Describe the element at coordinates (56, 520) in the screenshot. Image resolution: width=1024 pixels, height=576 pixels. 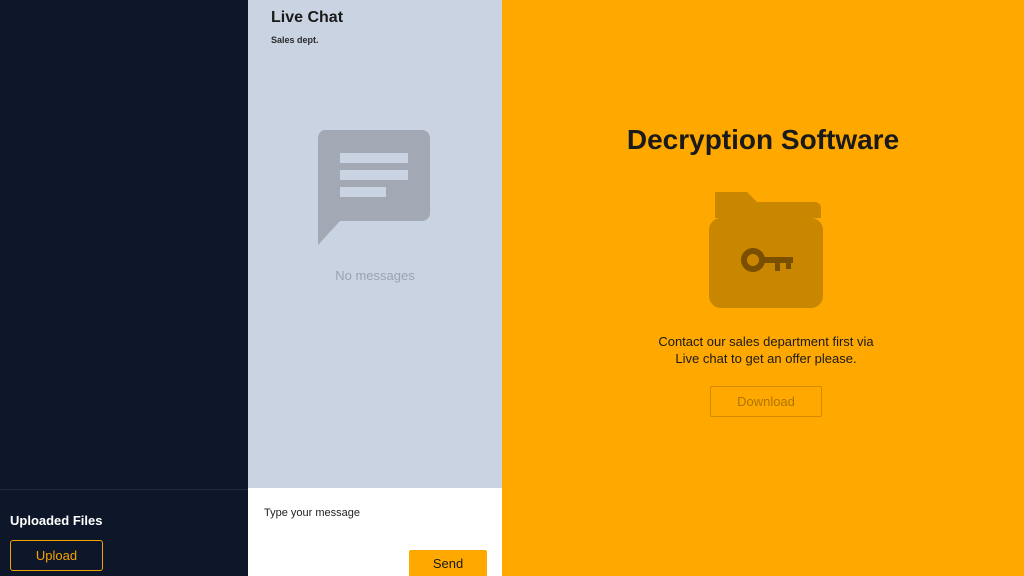
I see `uploaded-files-title: Uploaded Files` at that location.